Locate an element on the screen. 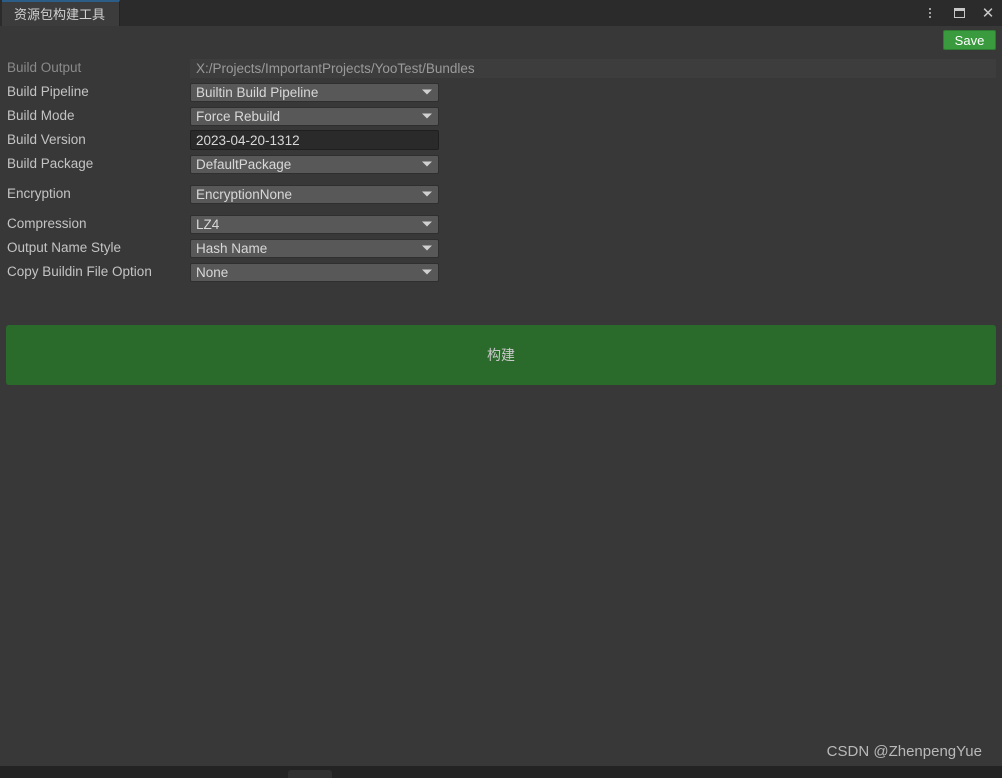  form-row-build-version: Build Version 2023-04-20-1312 is located at coordinates (501, 140).